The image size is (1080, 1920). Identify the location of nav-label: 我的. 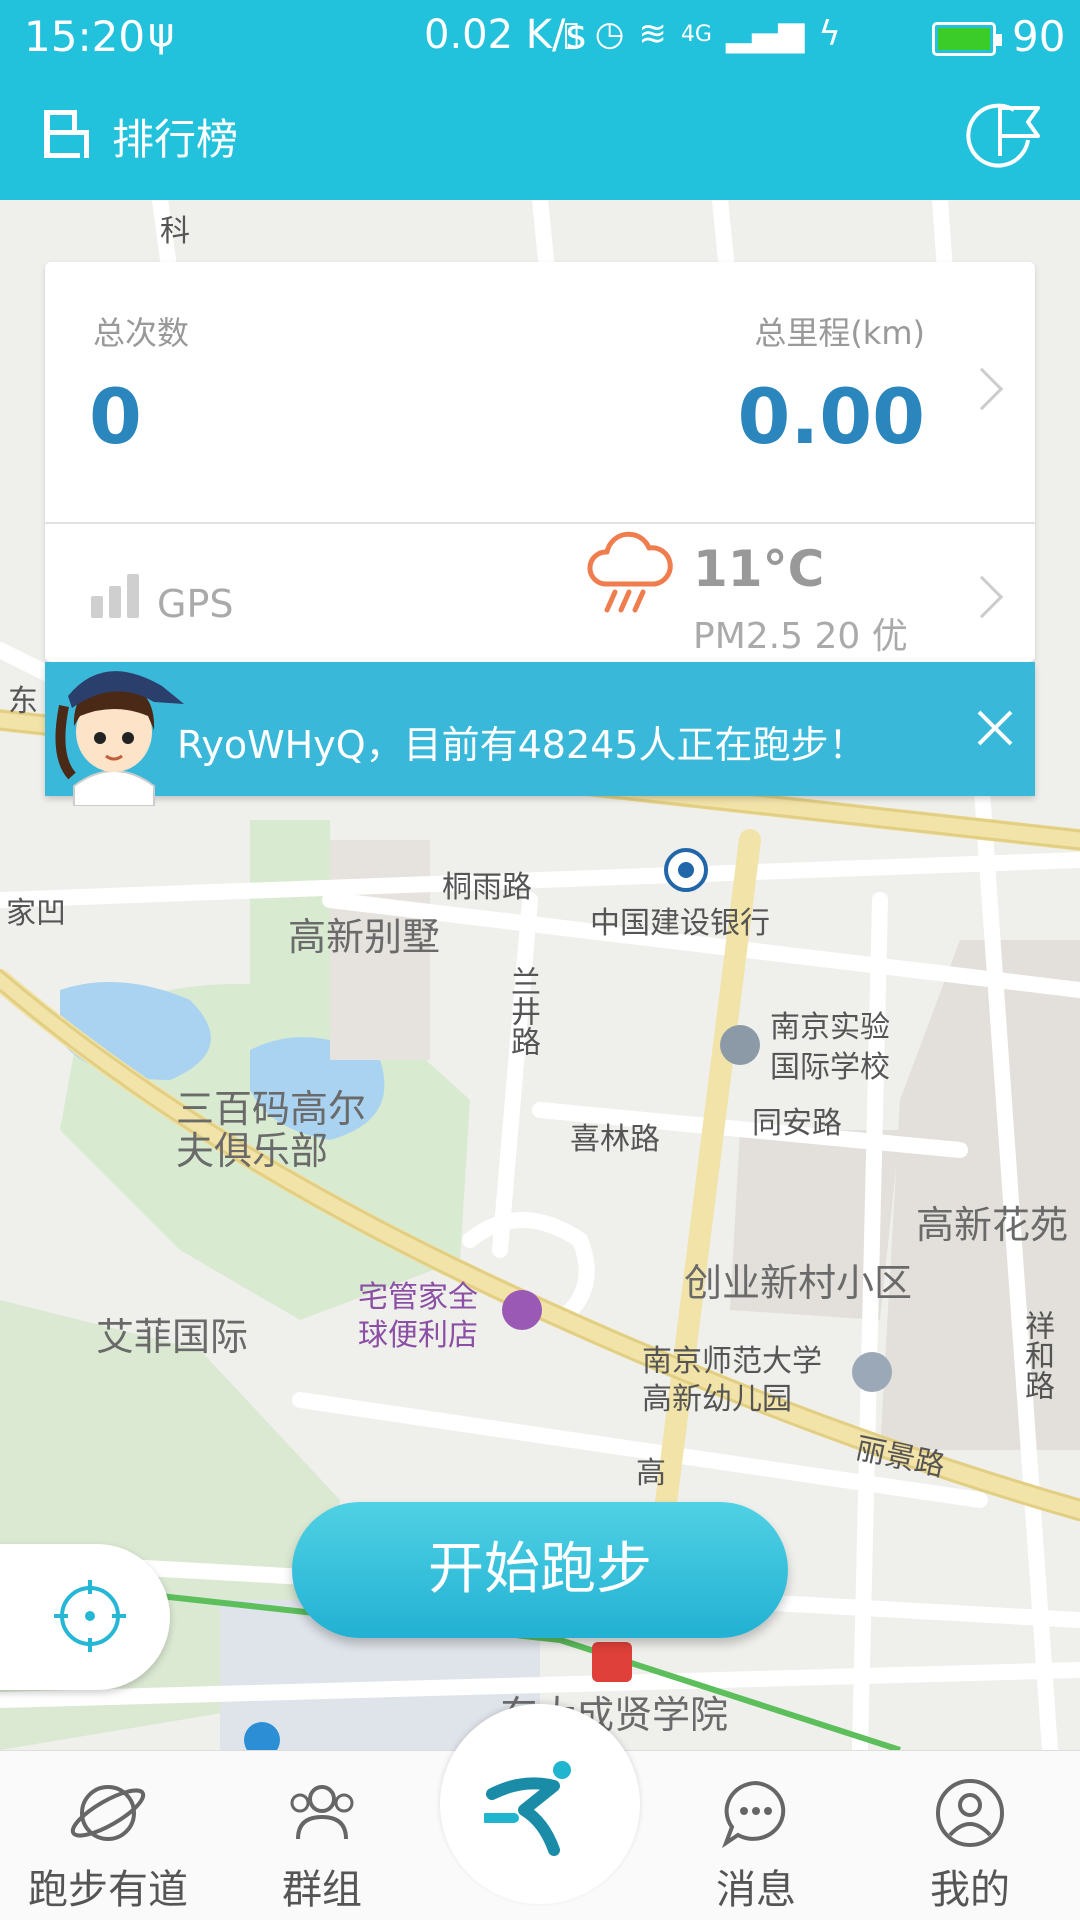
(970, 1890).